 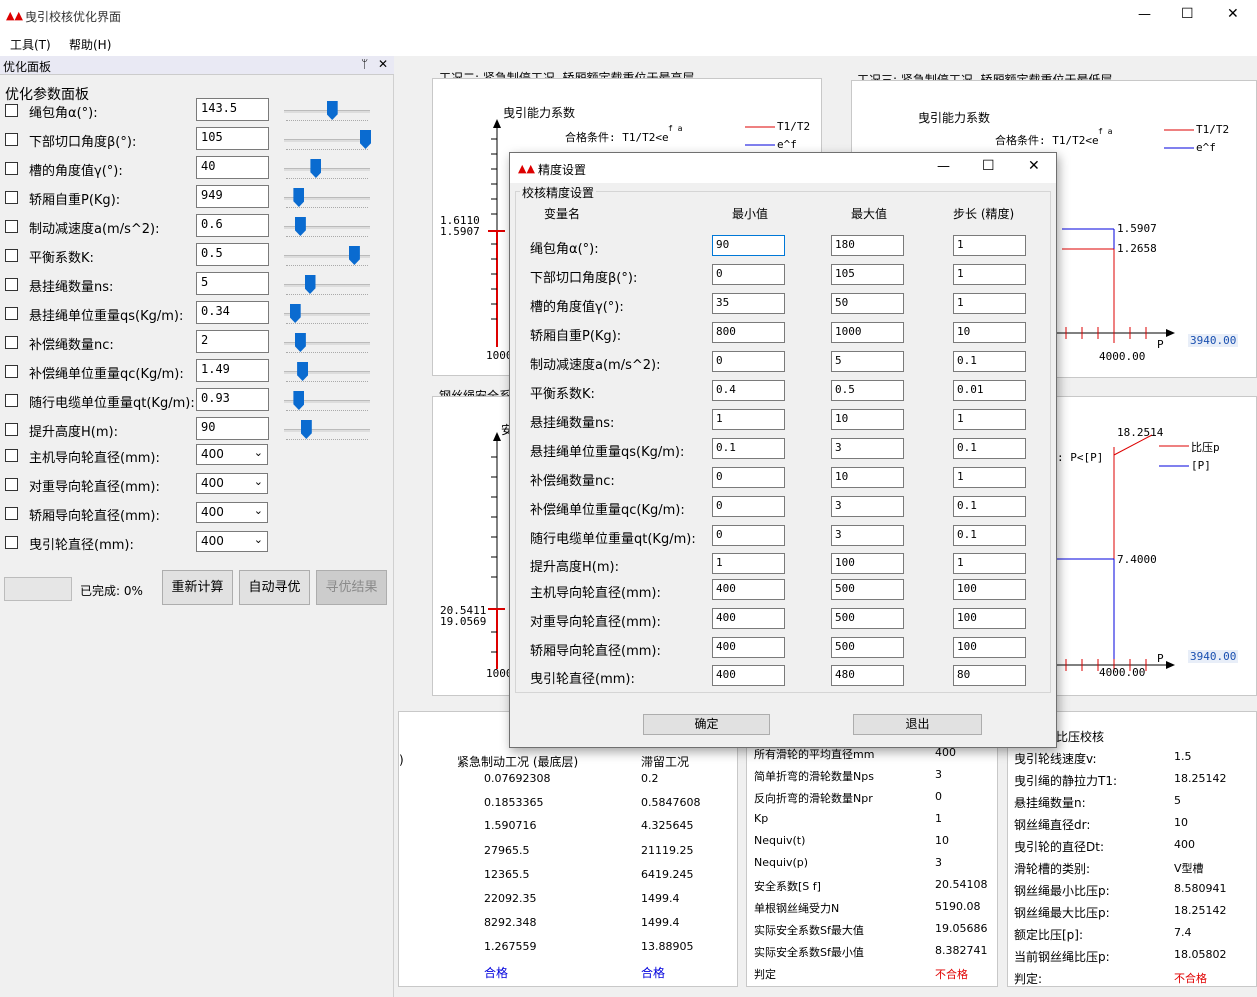 What do you see at coordinates (232, 109) in the screenshot?
I see `param-input: 143.5` at bounding box center [232, 109].